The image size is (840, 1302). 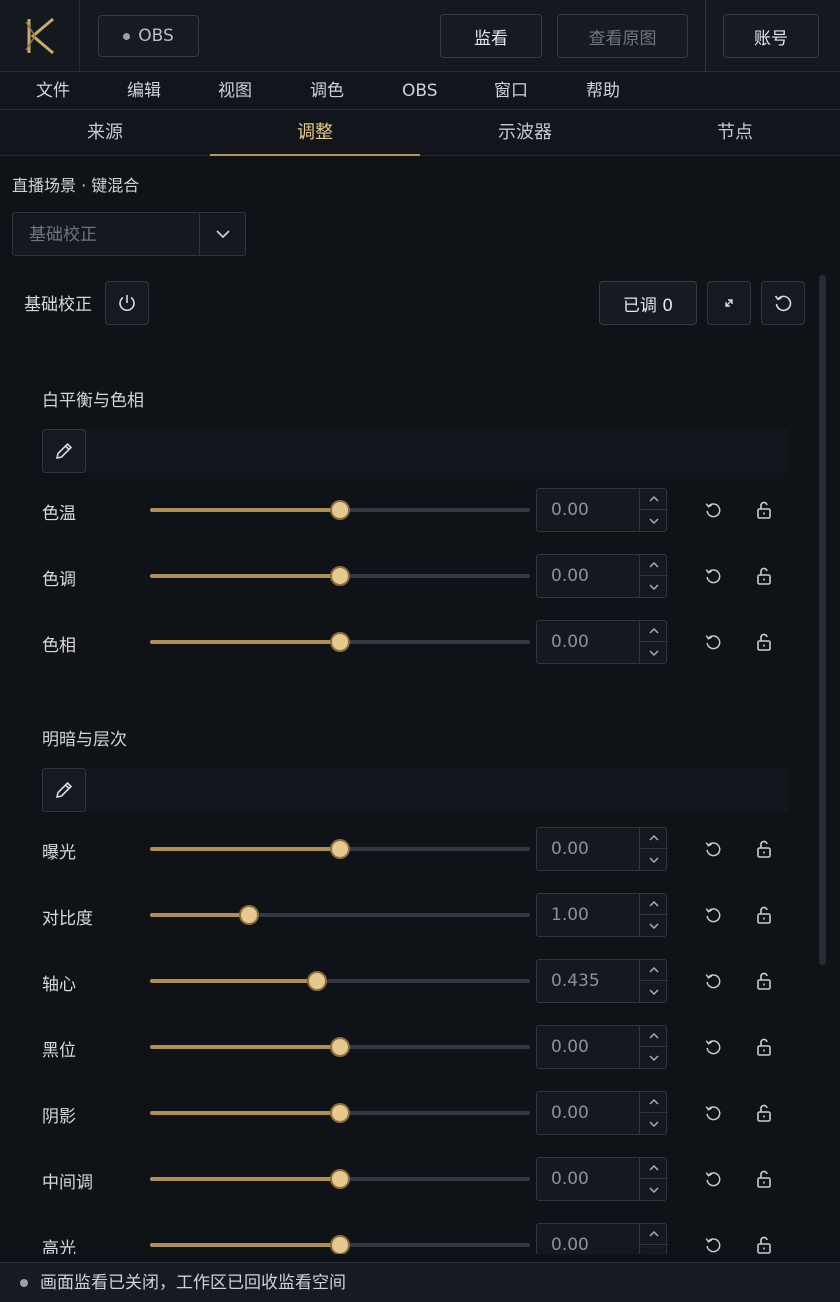 What do you see at coordinates (327, 91) in the screenshot?
I see `menu-color: 调色` at bounding box center [327, 91].